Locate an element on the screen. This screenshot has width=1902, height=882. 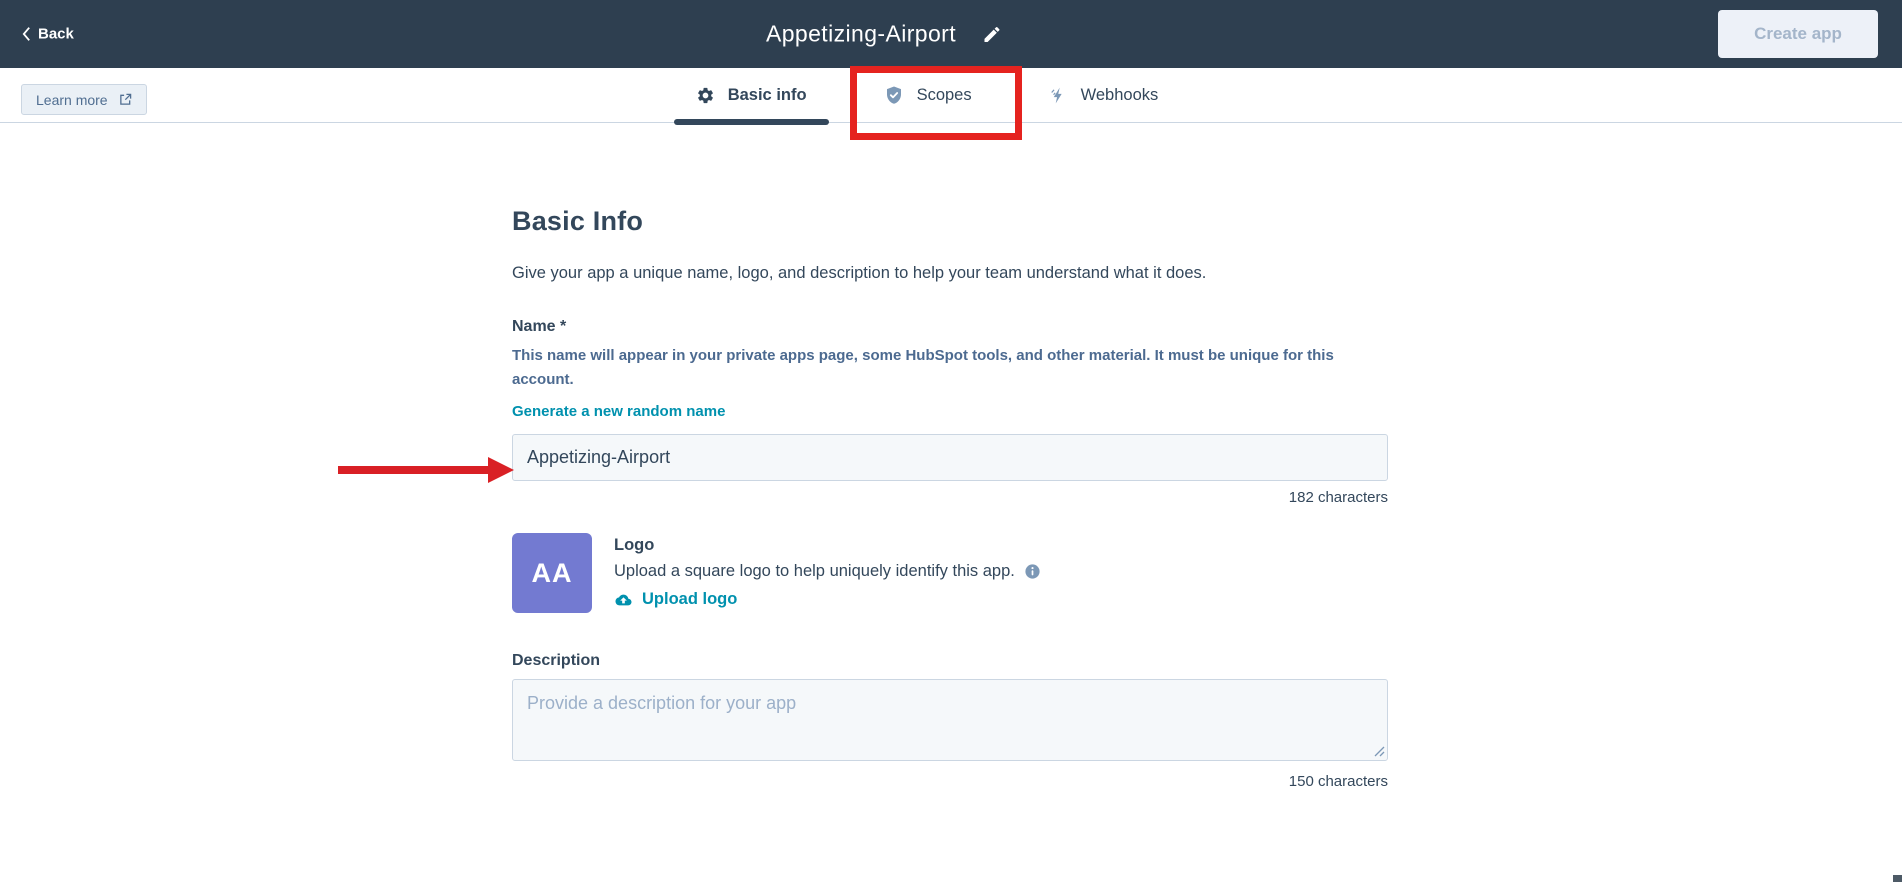
tab-list: Basic info Scopes Webhooks is located at coordinates (939, 96).